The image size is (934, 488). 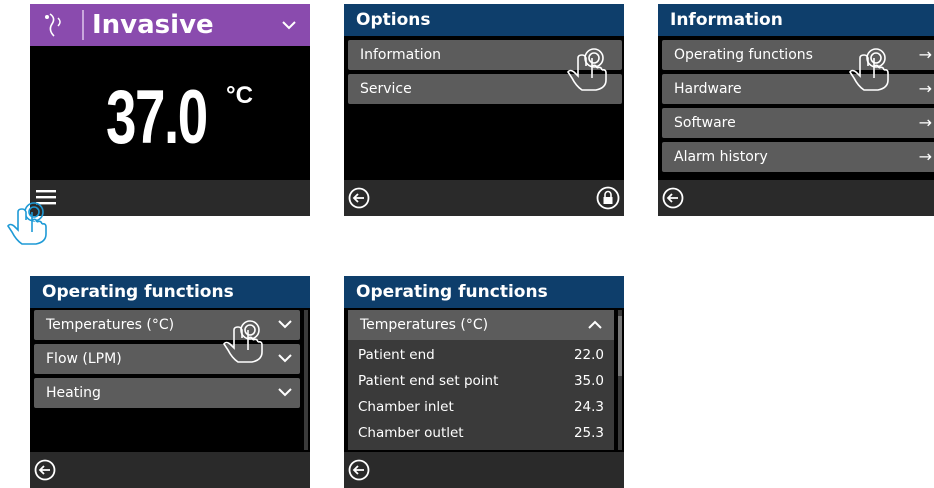 What do you see at coordinates (798, 123) in the screenshot?
I see `menu-item-software: Software →` at bounding box center [798, 123].